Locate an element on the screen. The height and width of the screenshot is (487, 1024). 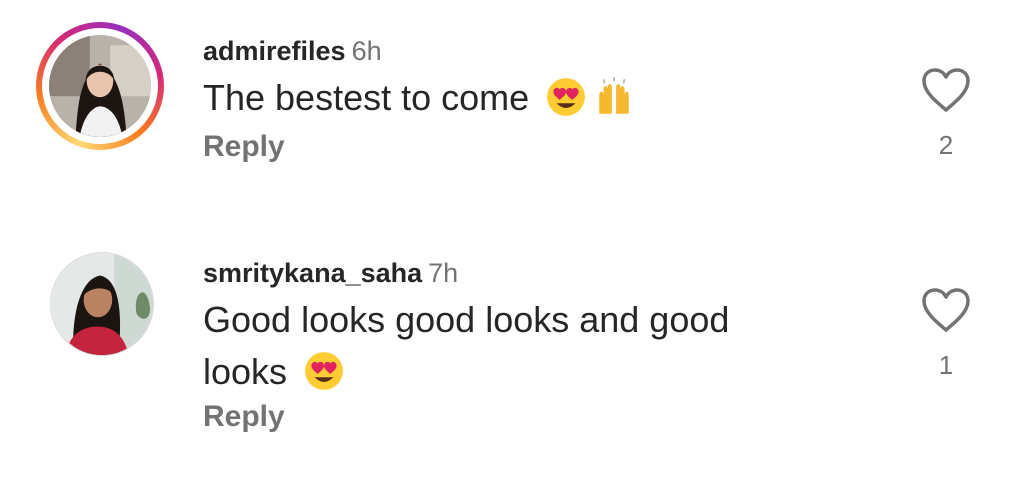
raising-hands-emoji-icon is located at coordinates (614, 97).